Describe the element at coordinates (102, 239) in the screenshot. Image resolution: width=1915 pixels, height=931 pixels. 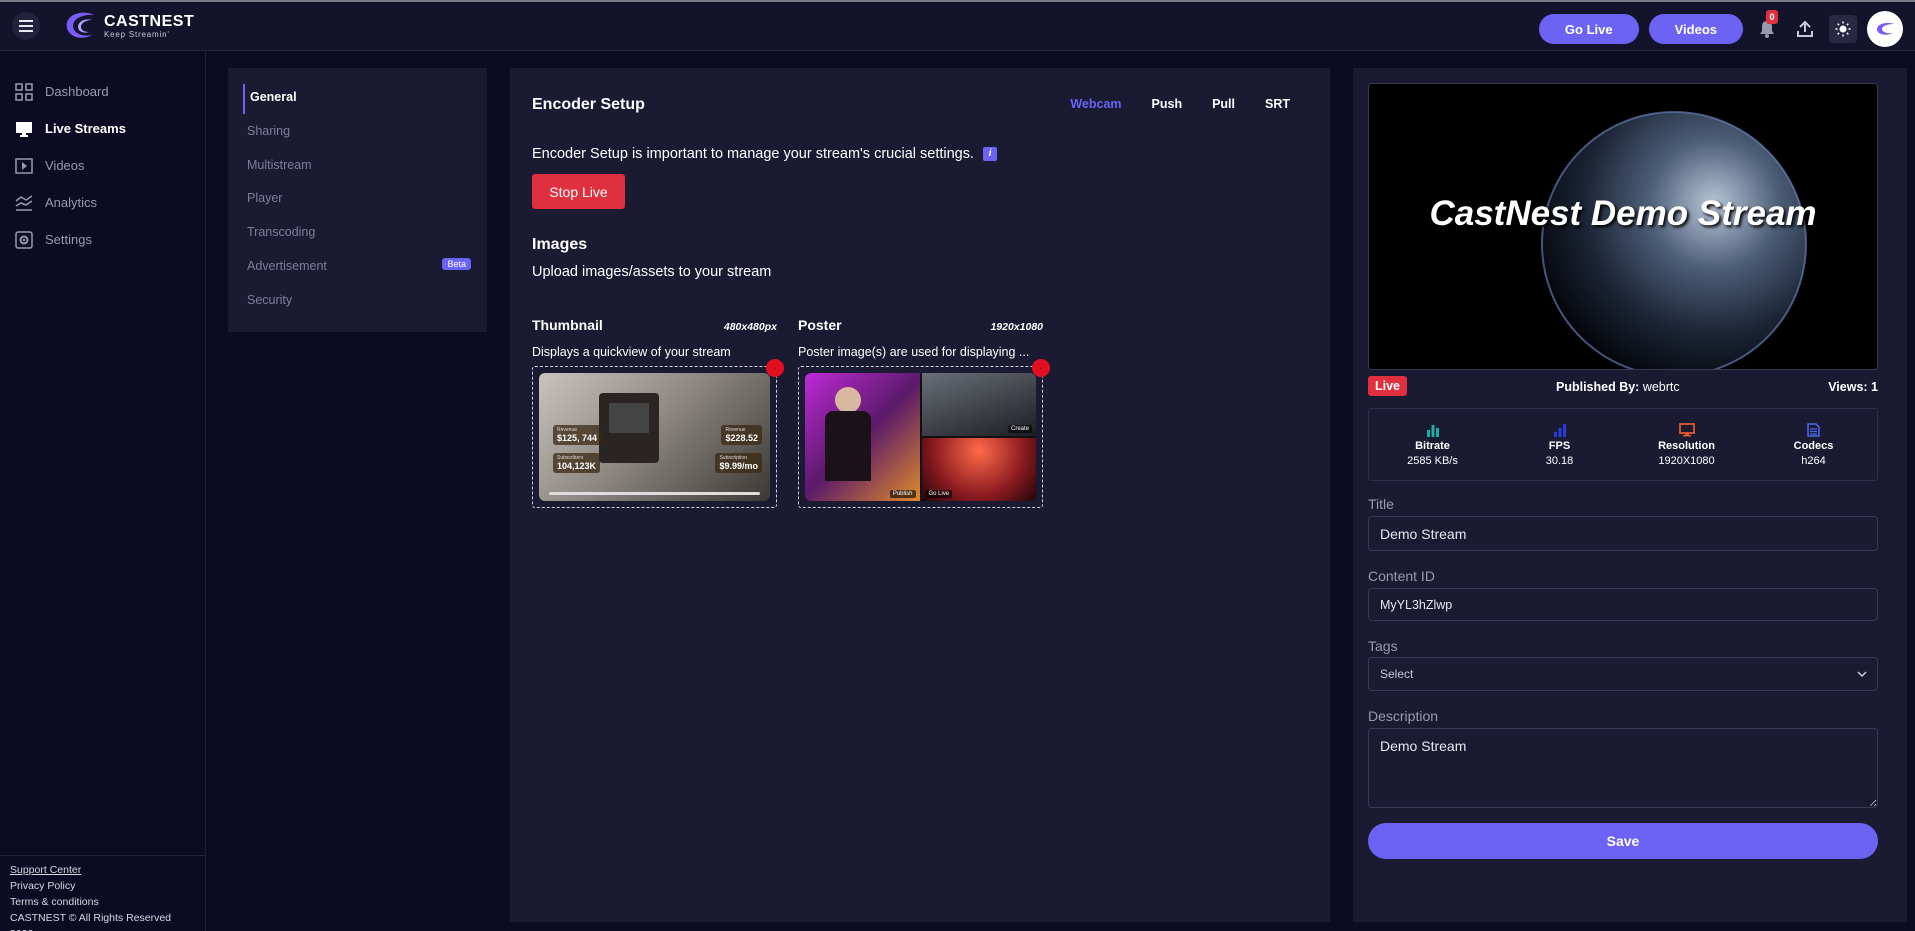
I see `sidebar-item-settings: Settings` at that location.